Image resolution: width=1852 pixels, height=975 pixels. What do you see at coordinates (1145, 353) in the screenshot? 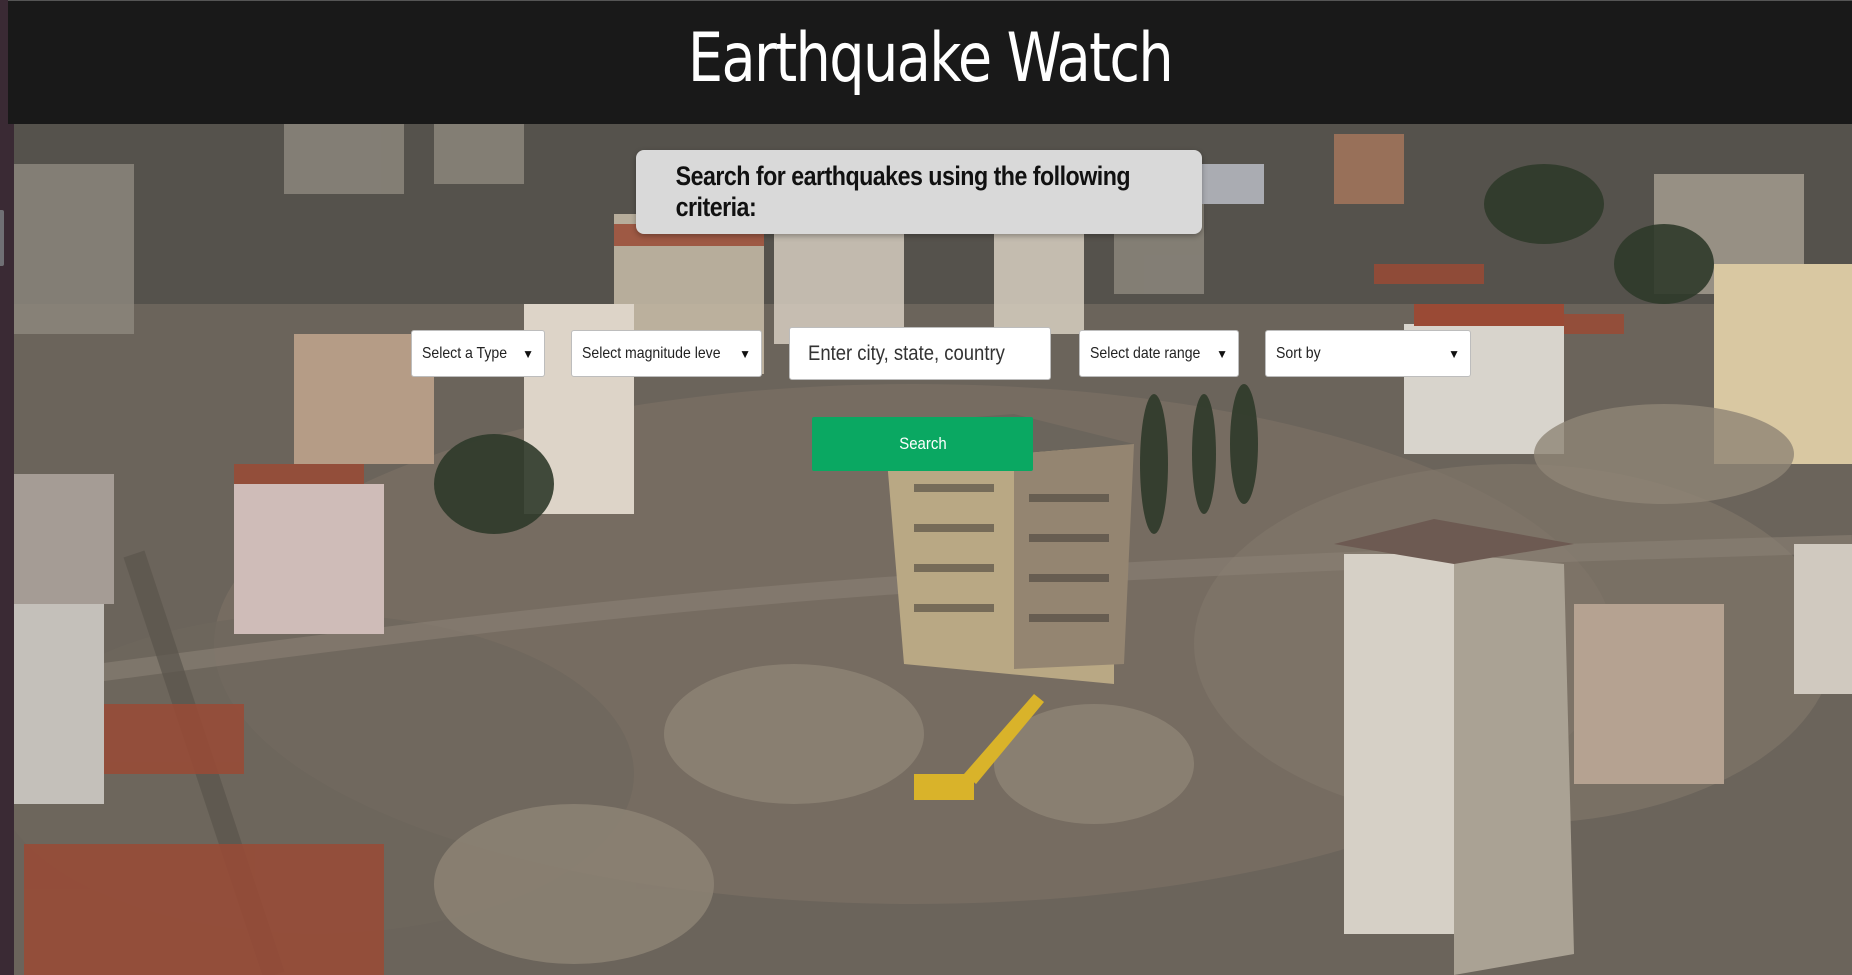
I see `date-range-select-label: Select date range` at bounding box center [1145, 353].